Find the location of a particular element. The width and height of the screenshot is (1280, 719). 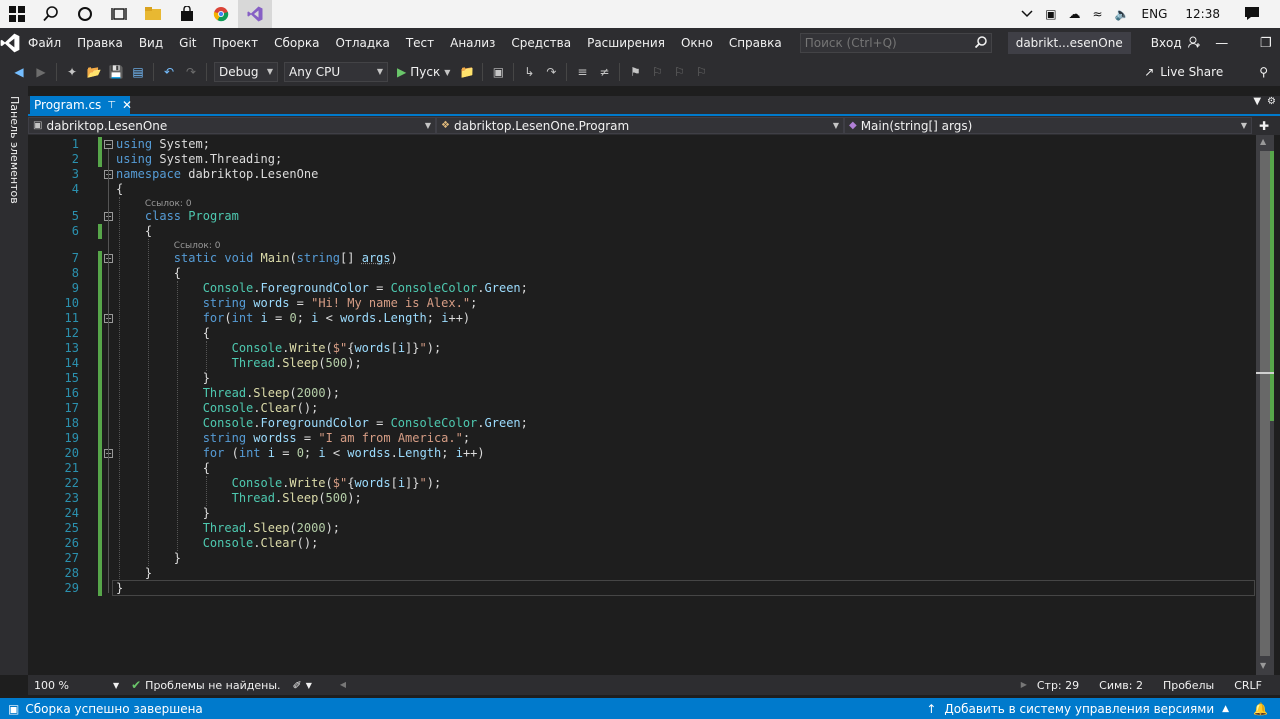

code-line: 25 Thread.Sleep(2000); is located at coordinates (651, 528).